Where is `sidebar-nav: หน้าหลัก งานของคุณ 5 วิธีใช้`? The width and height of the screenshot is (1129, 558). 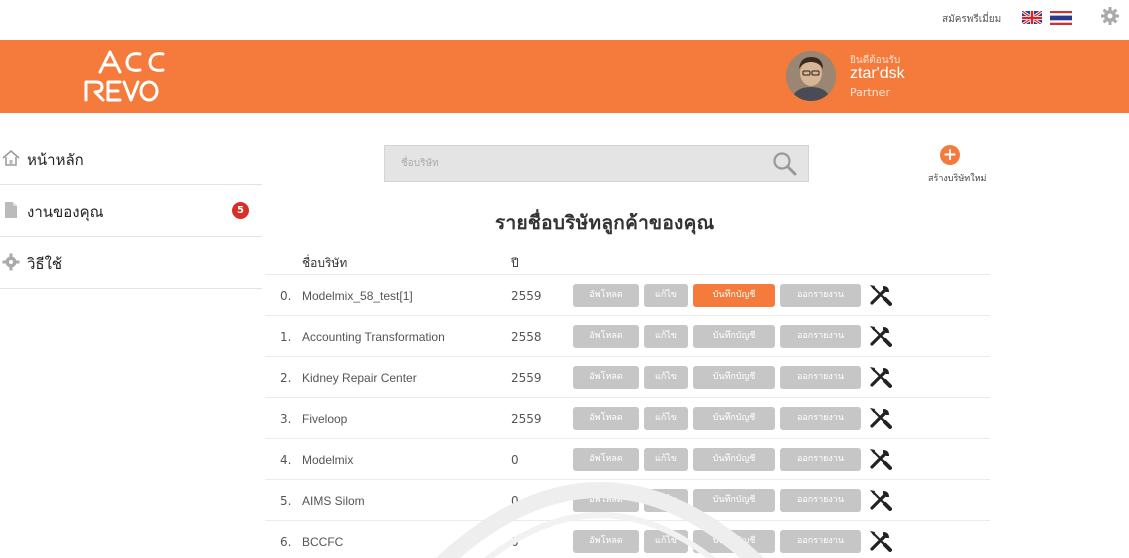 sidebar-nav: หน้าหลัก งานของคุณ 5 วิธีใช้ is located at coordinates (131, 211).